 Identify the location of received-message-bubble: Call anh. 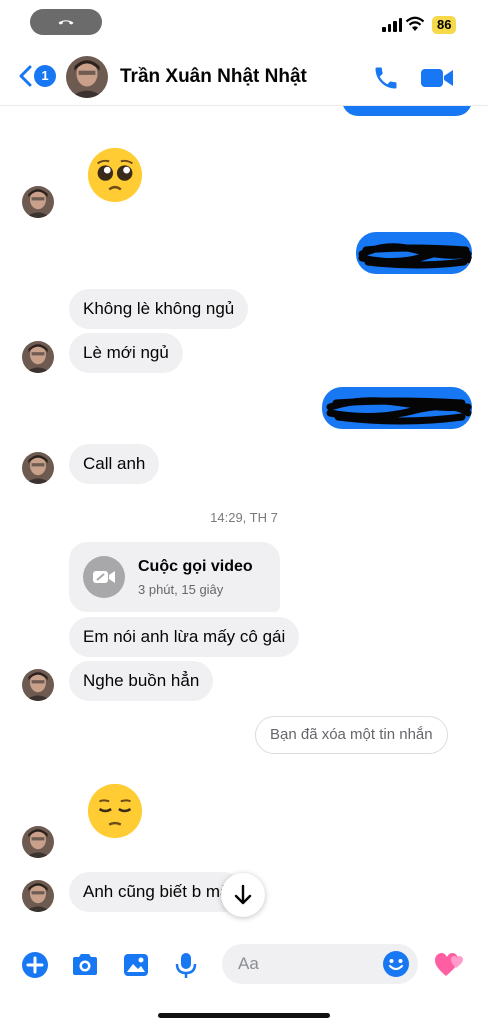
(114, 464).